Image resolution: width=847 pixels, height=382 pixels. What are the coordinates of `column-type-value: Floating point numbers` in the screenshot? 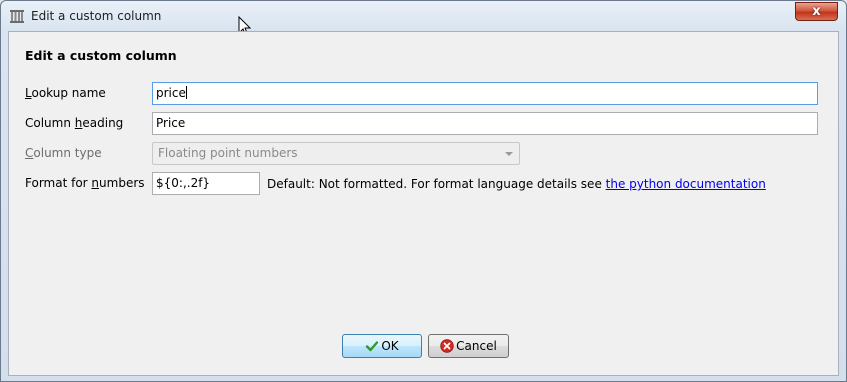 It's located at (228, 153).